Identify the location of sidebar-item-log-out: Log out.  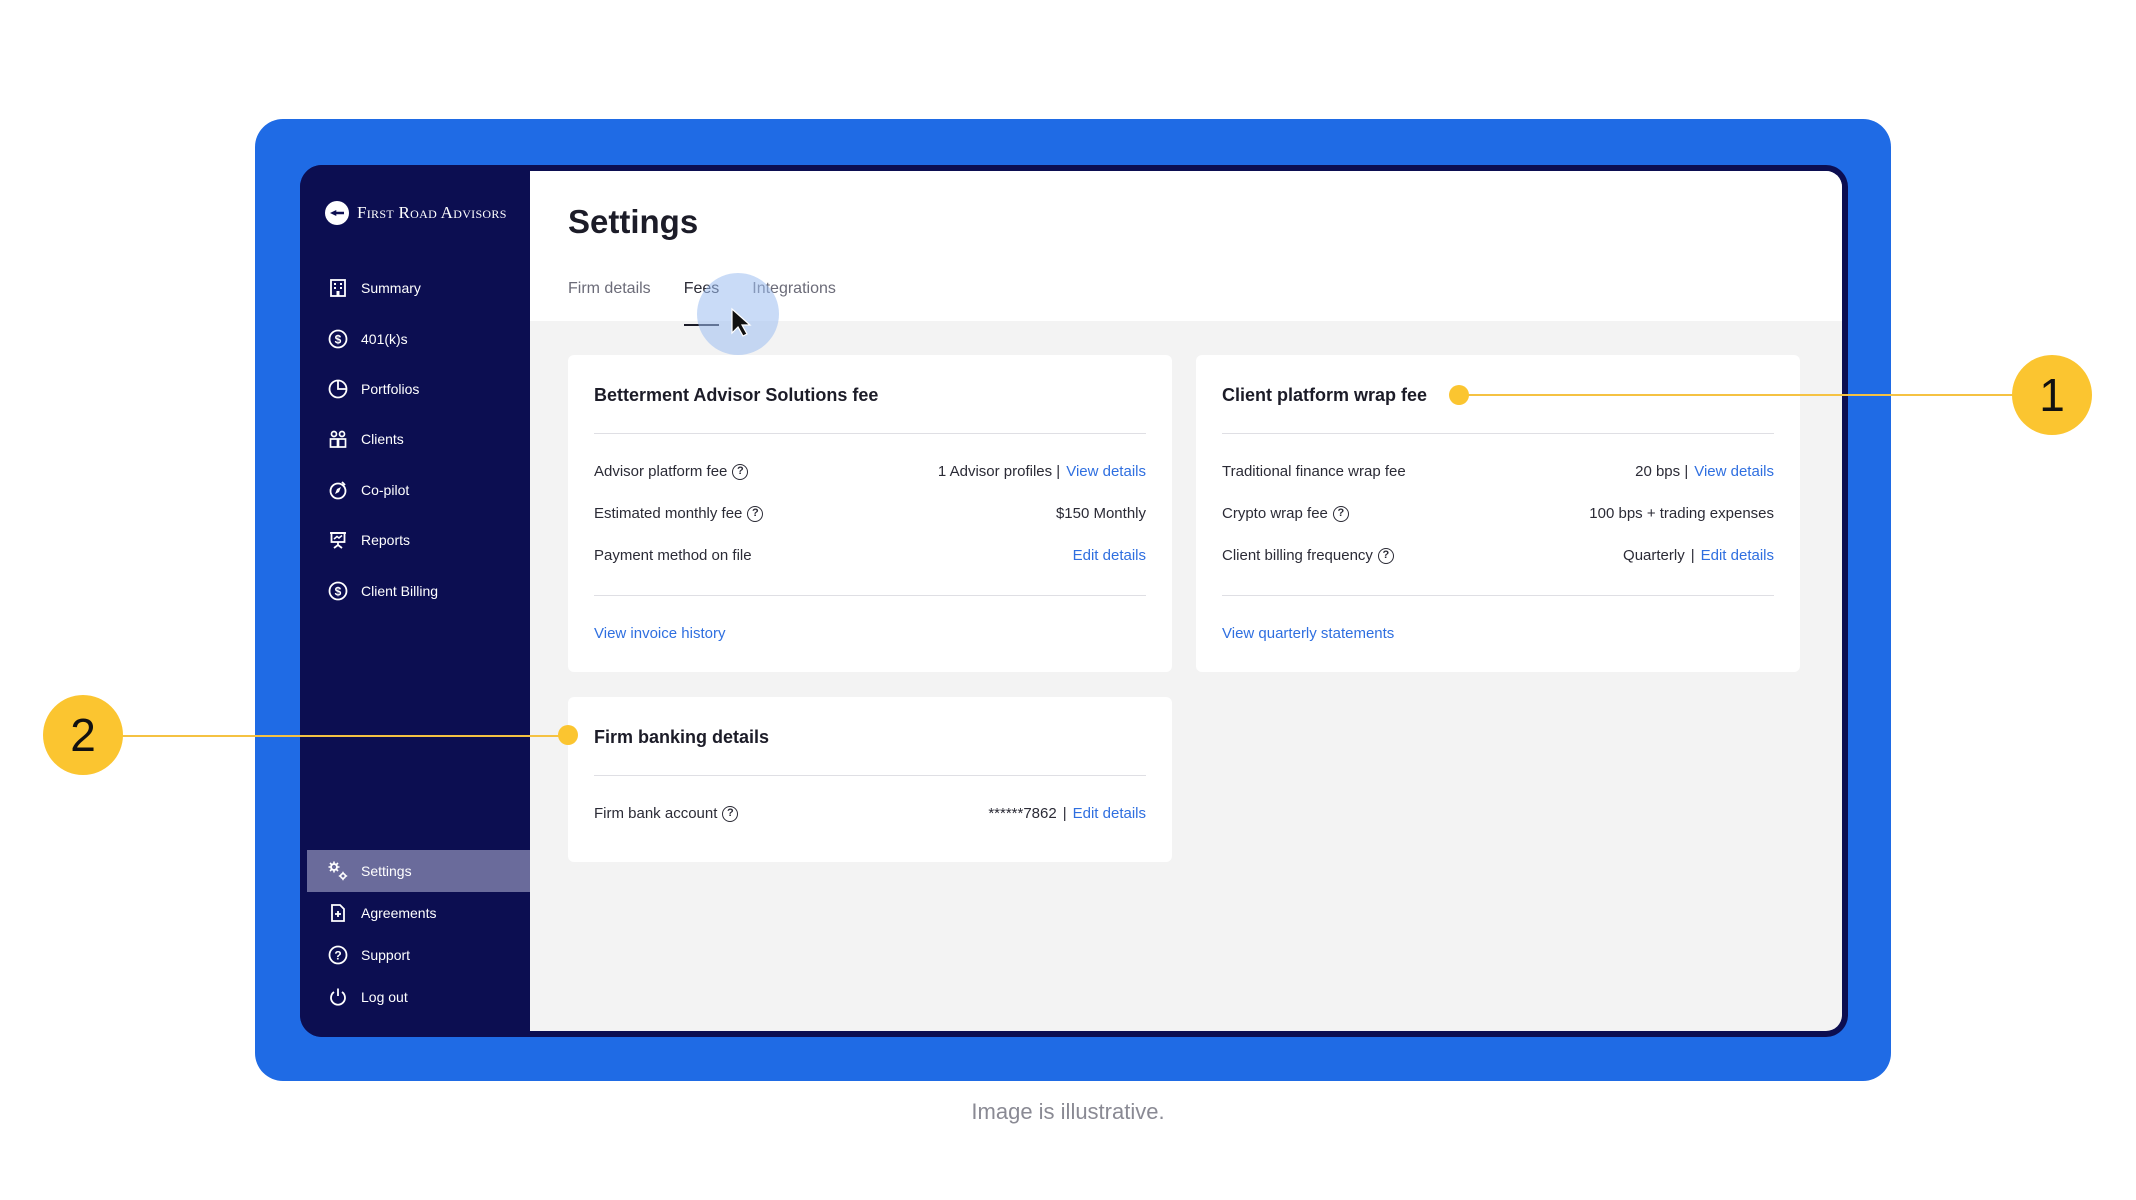
(415, 997).